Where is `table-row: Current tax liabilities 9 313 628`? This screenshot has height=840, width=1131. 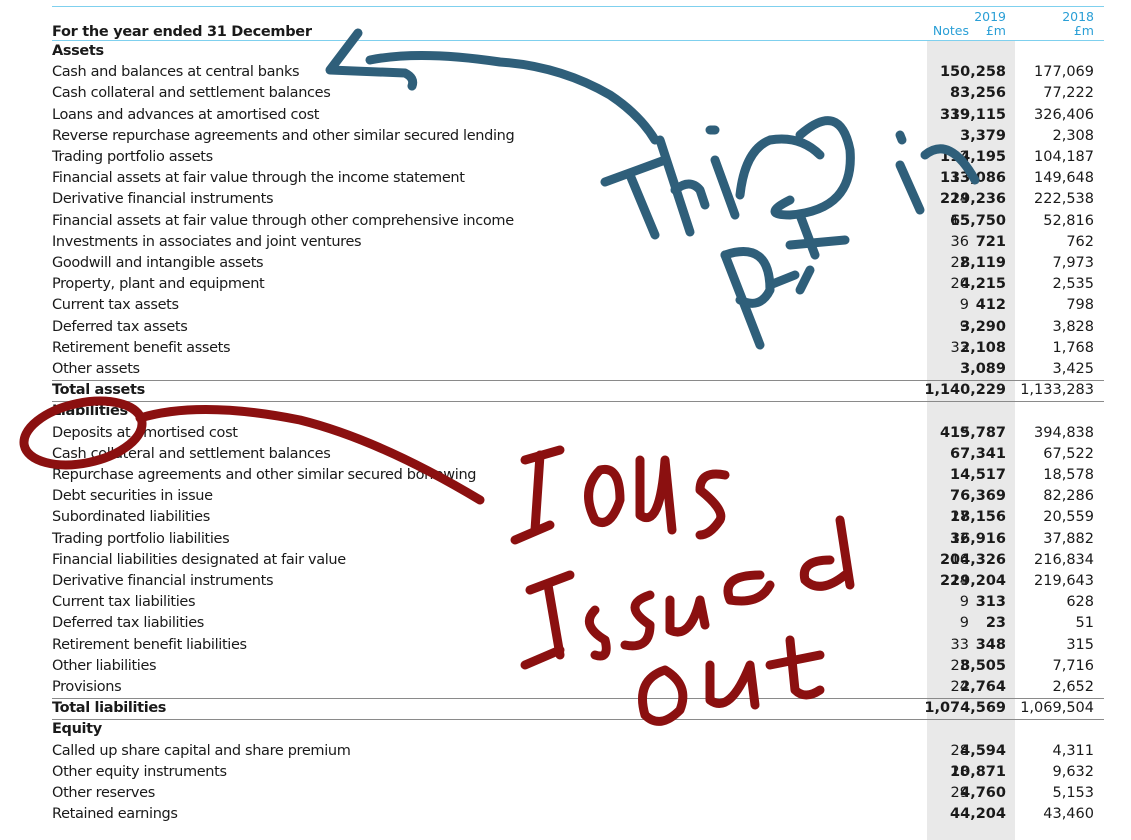
table-row: Current tax liabilities 9 313 628 is located at coordinates (578, 602).